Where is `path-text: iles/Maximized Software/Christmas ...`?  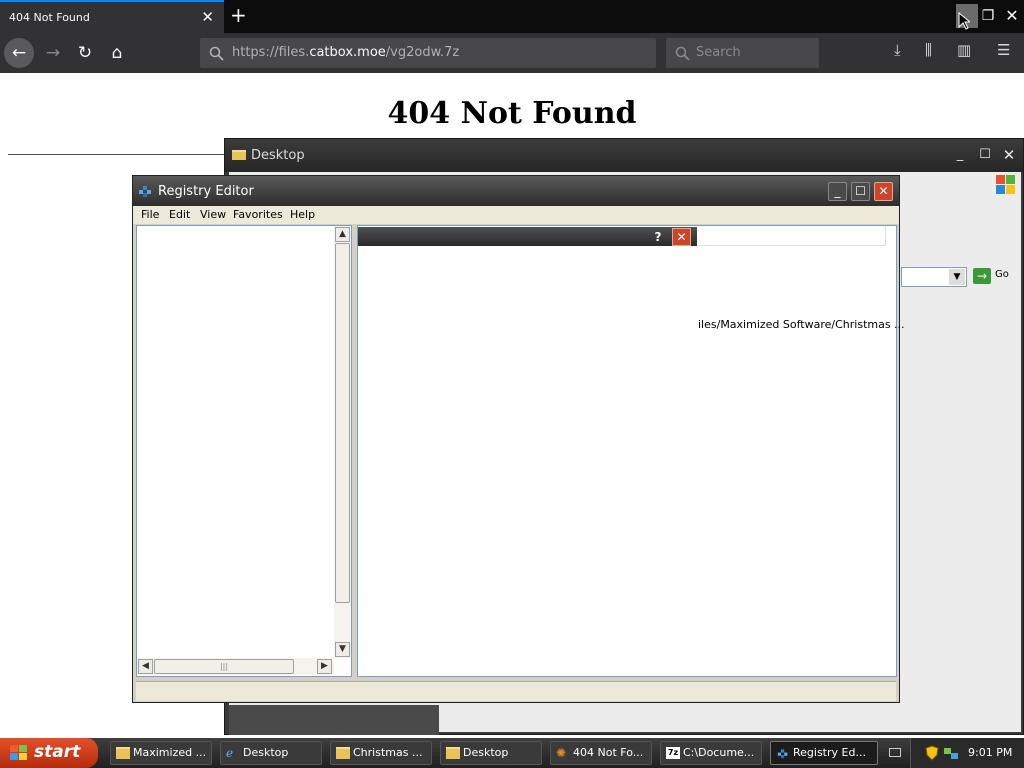
path-text: iles/Maximized Software/Christmas ... is located at coordinates (801, 324).